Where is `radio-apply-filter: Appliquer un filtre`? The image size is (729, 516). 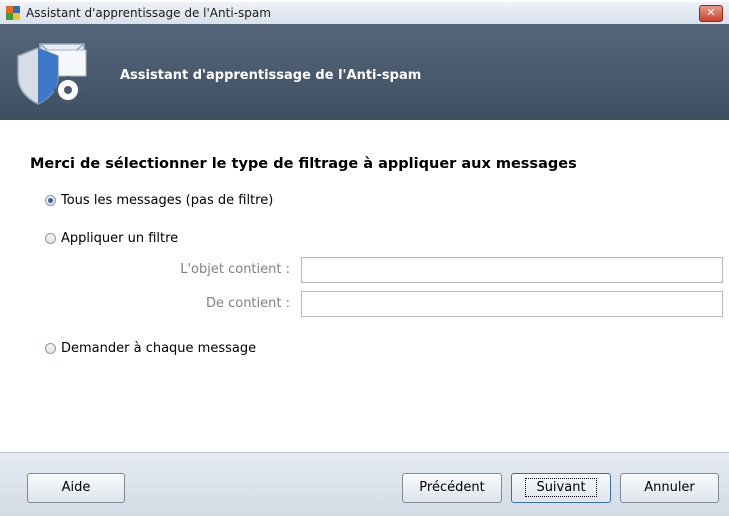 radio-apply-filter: Appliquer un filtre is located at coordinates (111, 238).